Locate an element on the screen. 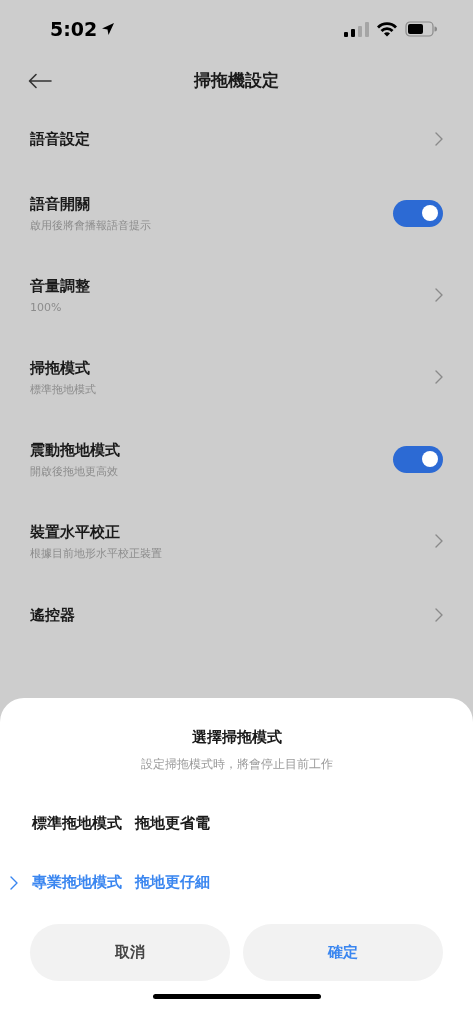 The width and height of the screenshot is (473, 1024). setting-title: 語音開關 is located at coordinates (60, 203).